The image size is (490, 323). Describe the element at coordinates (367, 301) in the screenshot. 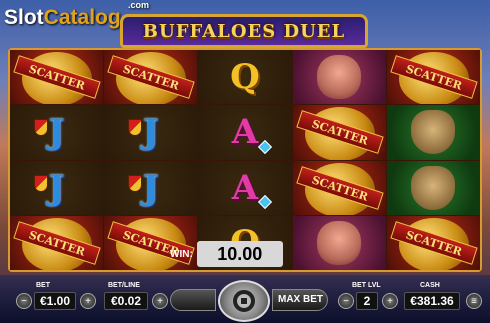

I see `betlvl-value: 2` at that location.